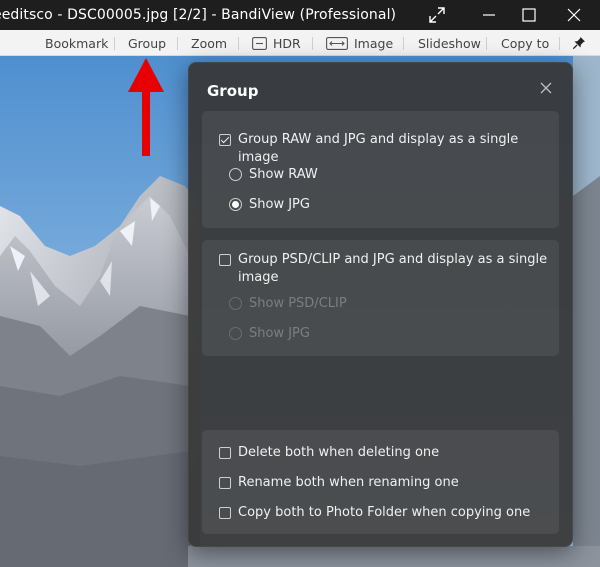 The width and height of the screenshot is (600, 567). I want to click on image-fit-icon, so click(337, 43).